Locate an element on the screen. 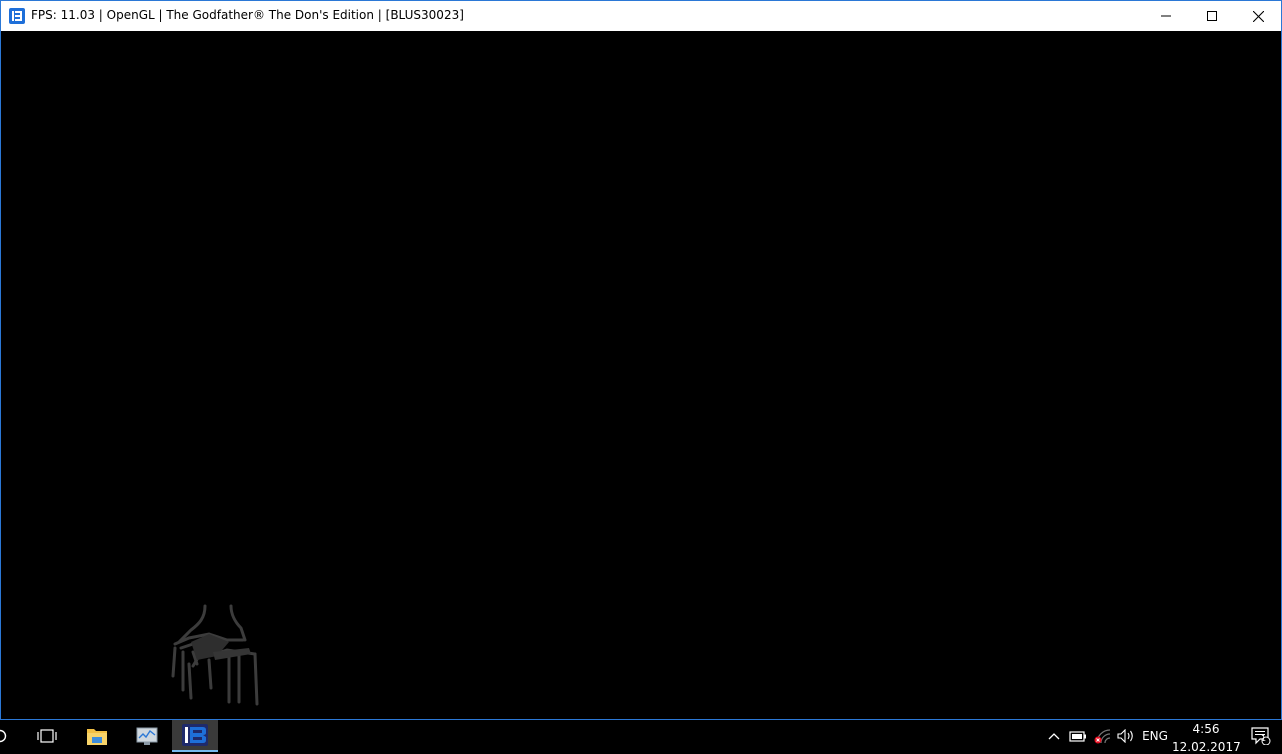  chevron-up-icon is located at coordinates (1054, 736).